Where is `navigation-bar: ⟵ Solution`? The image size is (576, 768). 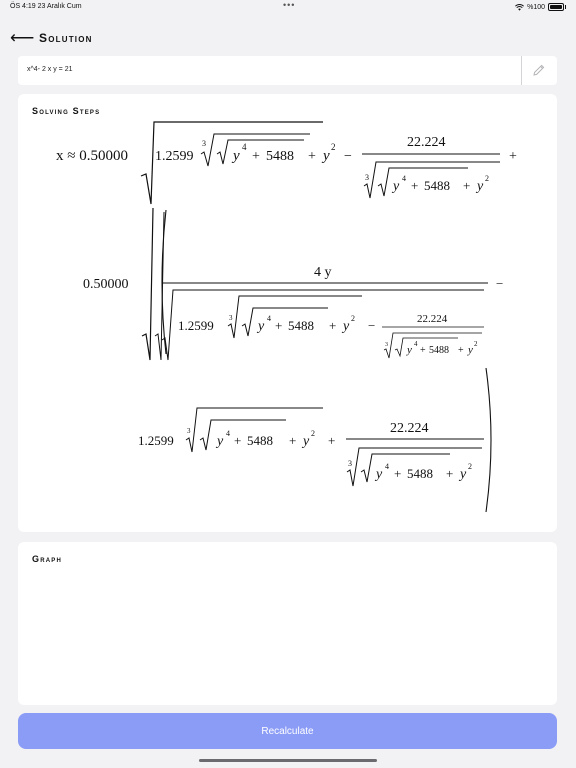 navigation-bar: ⟵ Solution is located at coordinates (288, 39).